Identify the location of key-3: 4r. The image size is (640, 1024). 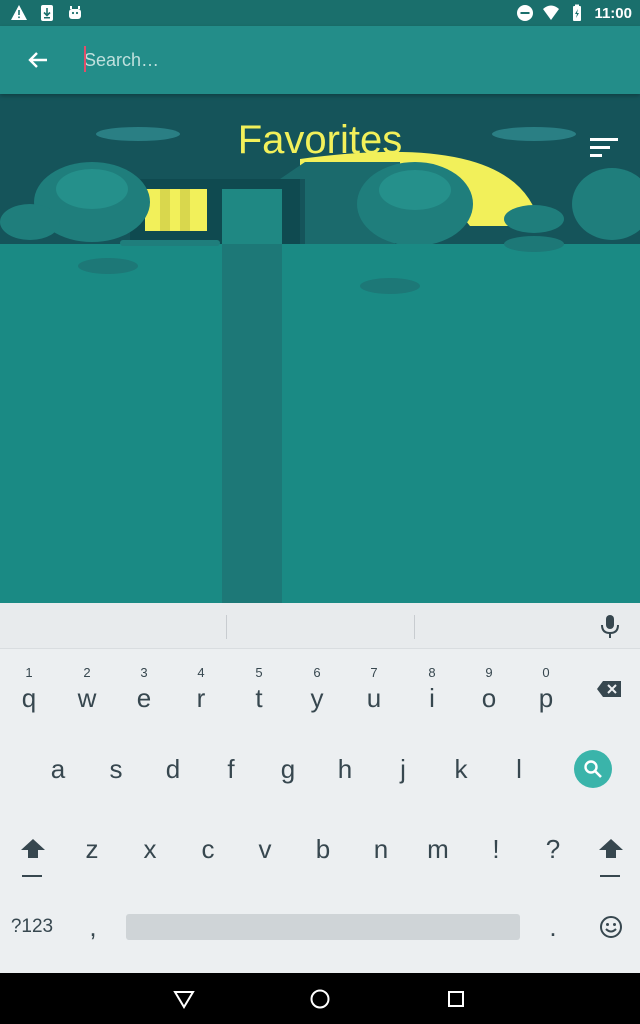
(201, 689).